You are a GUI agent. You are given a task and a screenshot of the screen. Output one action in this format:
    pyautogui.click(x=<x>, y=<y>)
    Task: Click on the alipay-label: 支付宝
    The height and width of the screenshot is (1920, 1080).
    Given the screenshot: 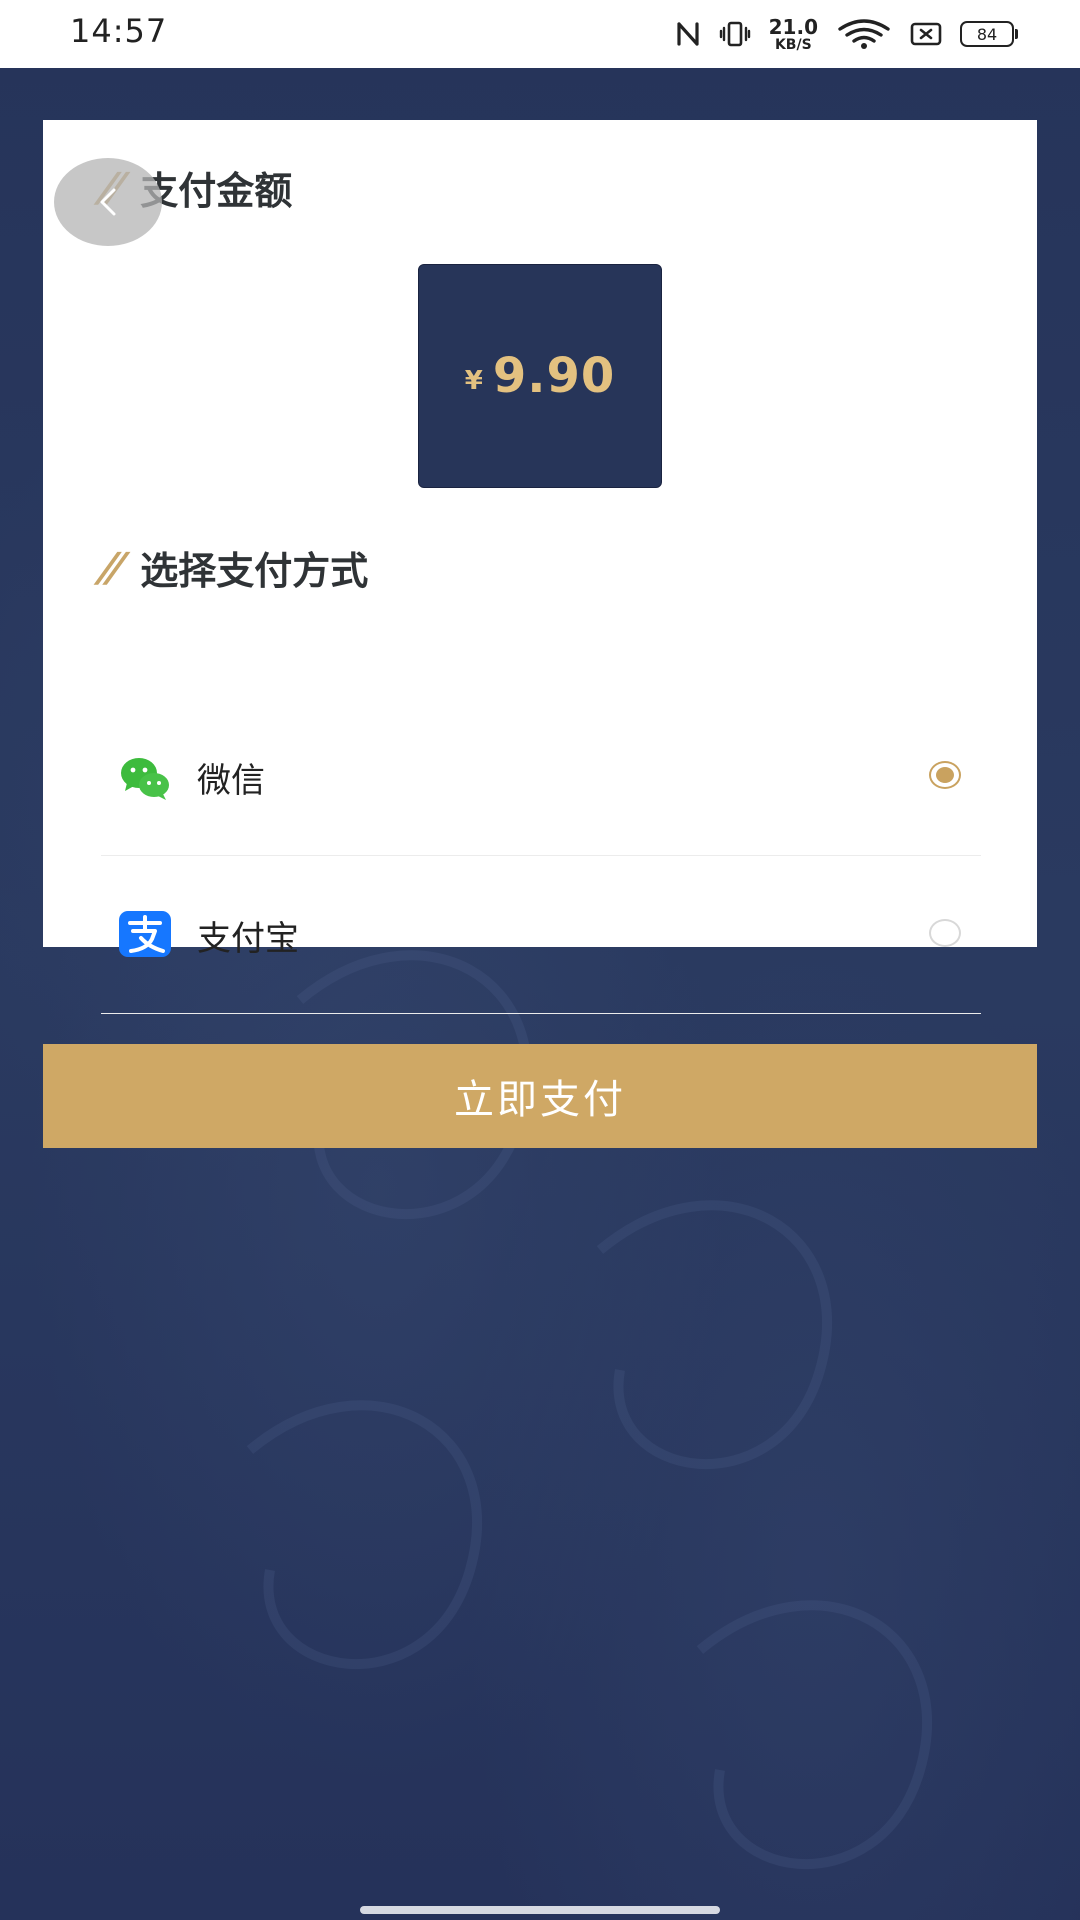 What is the action you would take?
    pyautogui.click(x=248, y=939)
    